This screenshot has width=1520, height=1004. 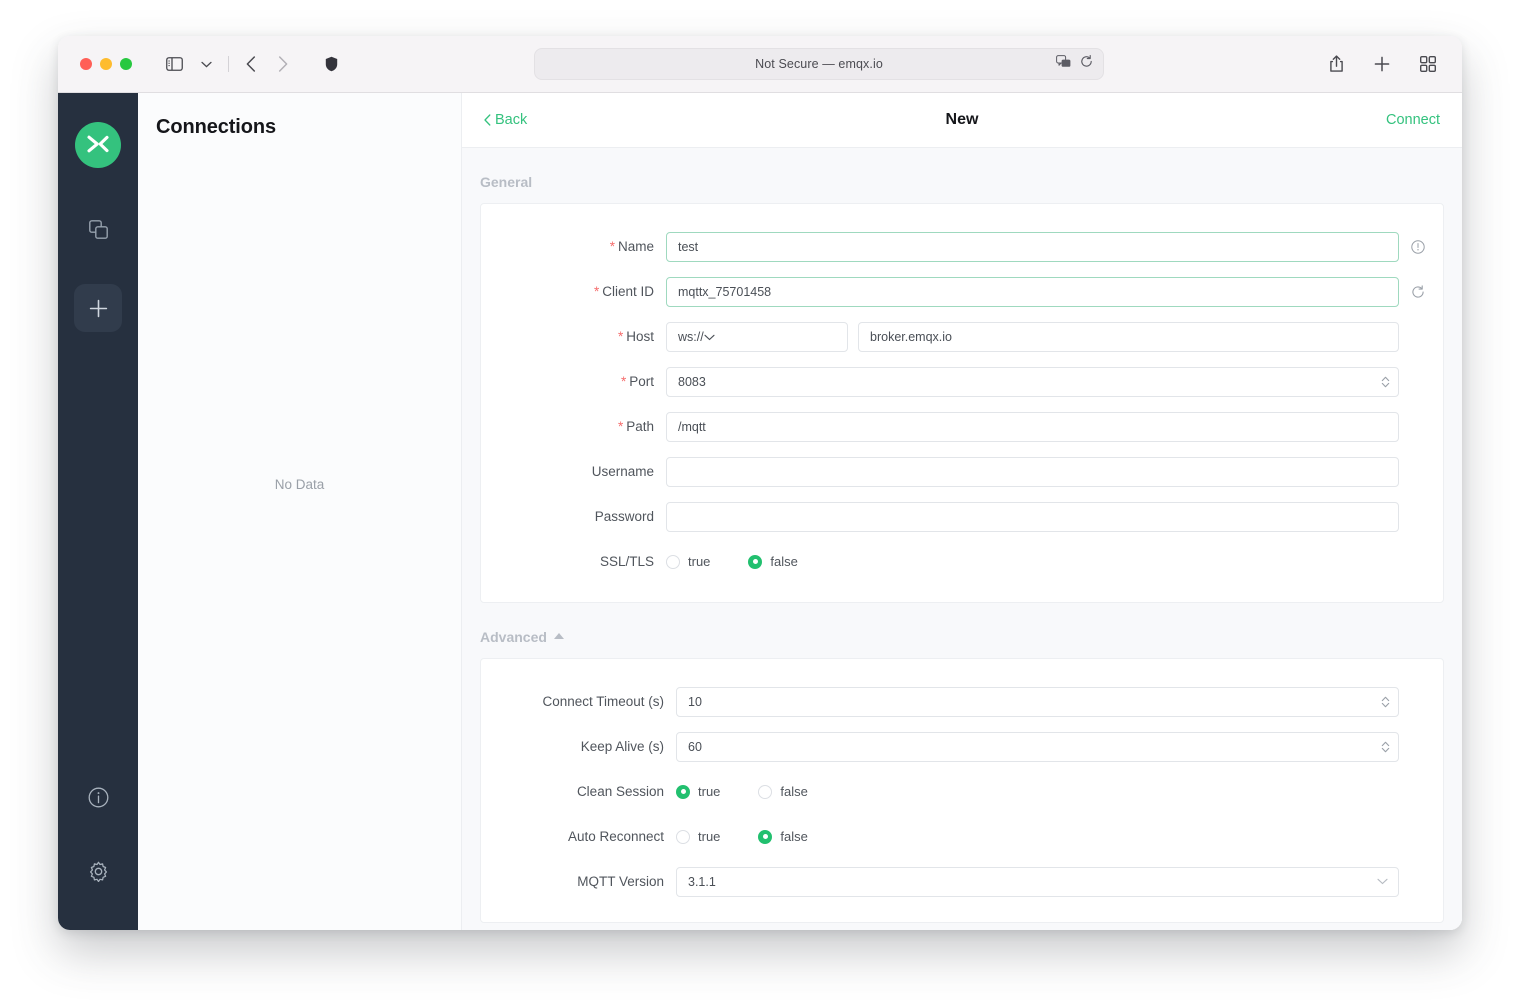 What do you see at coordinates (692, 381) in the screenshot?
I see `port-input-value: 8083` at bounding box center [692, 381].